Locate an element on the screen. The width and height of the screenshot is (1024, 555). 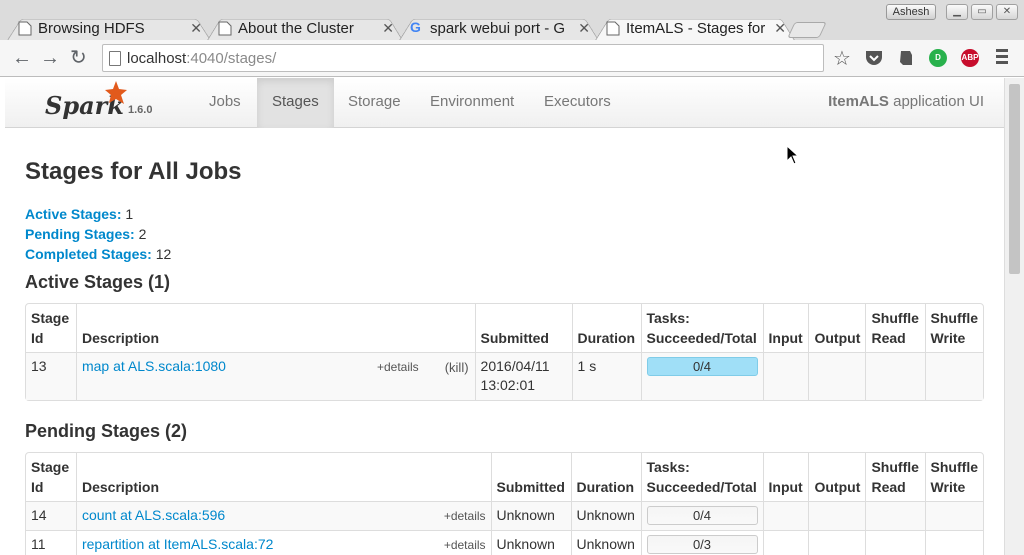
stage-id: 14 is located at coordinates (51, 515).